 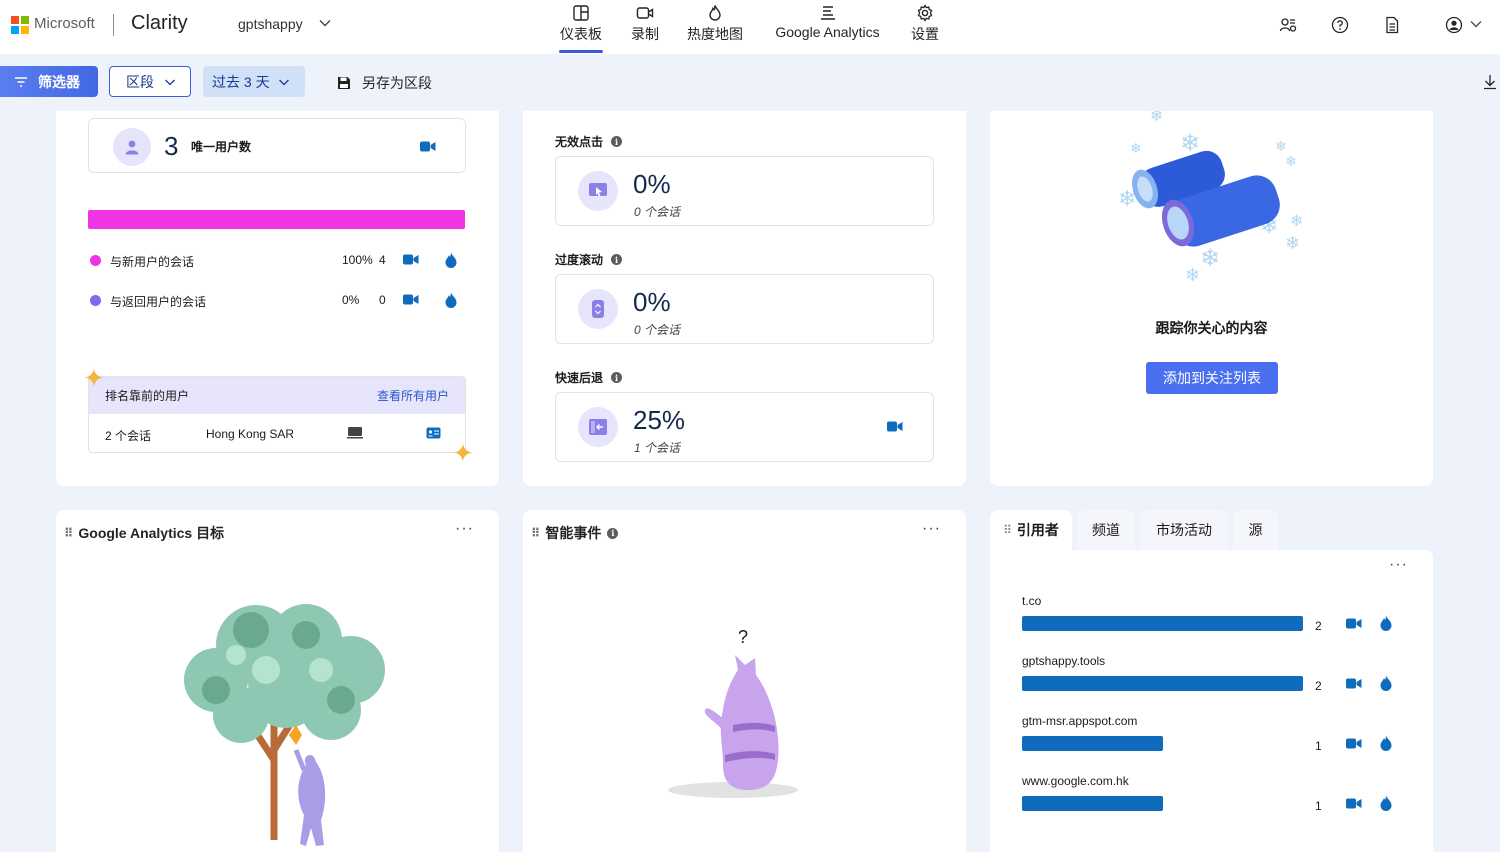 What do you see at coordinates (1318, 746) in the screenshot?
I see `referrer-count: 1` at bounding box center [1318, 746].